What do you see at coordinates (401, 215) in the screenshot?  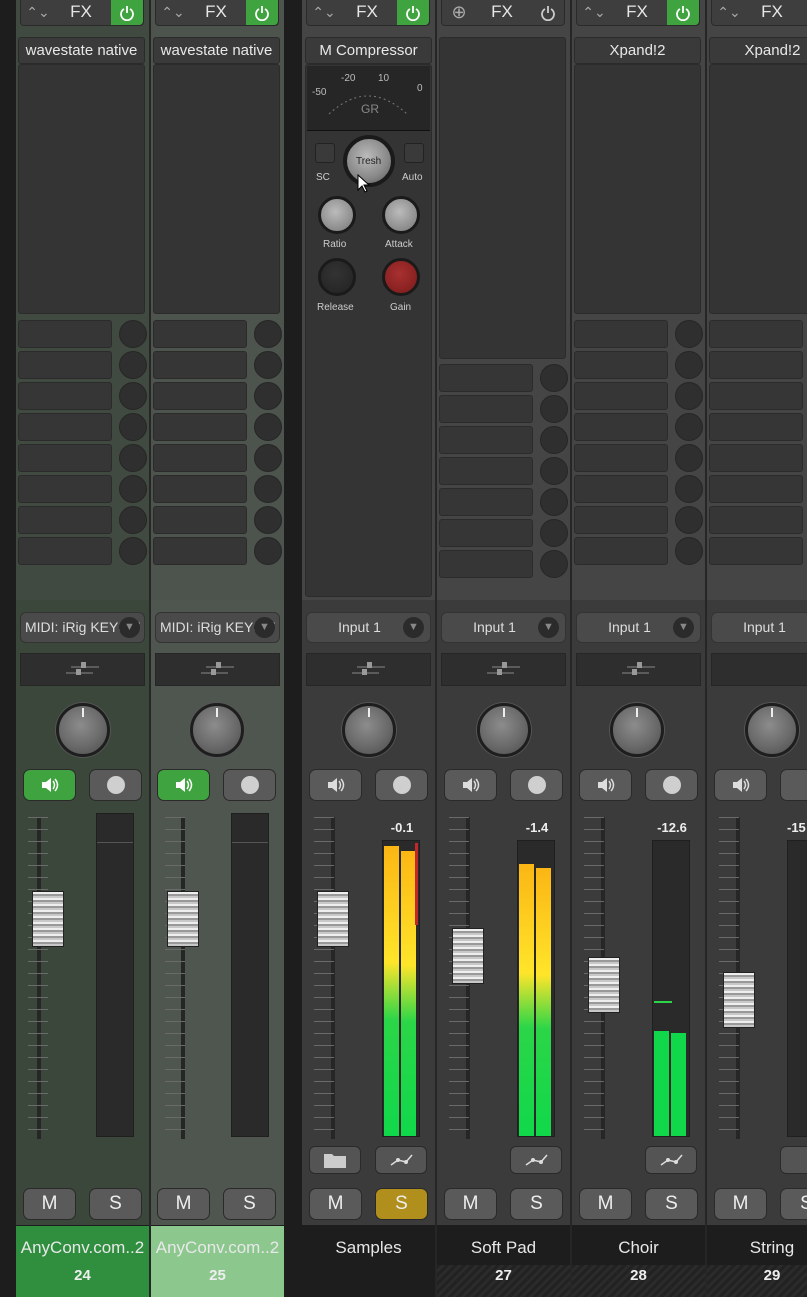 I see `attack-knob` at bounding box center [401, 215].